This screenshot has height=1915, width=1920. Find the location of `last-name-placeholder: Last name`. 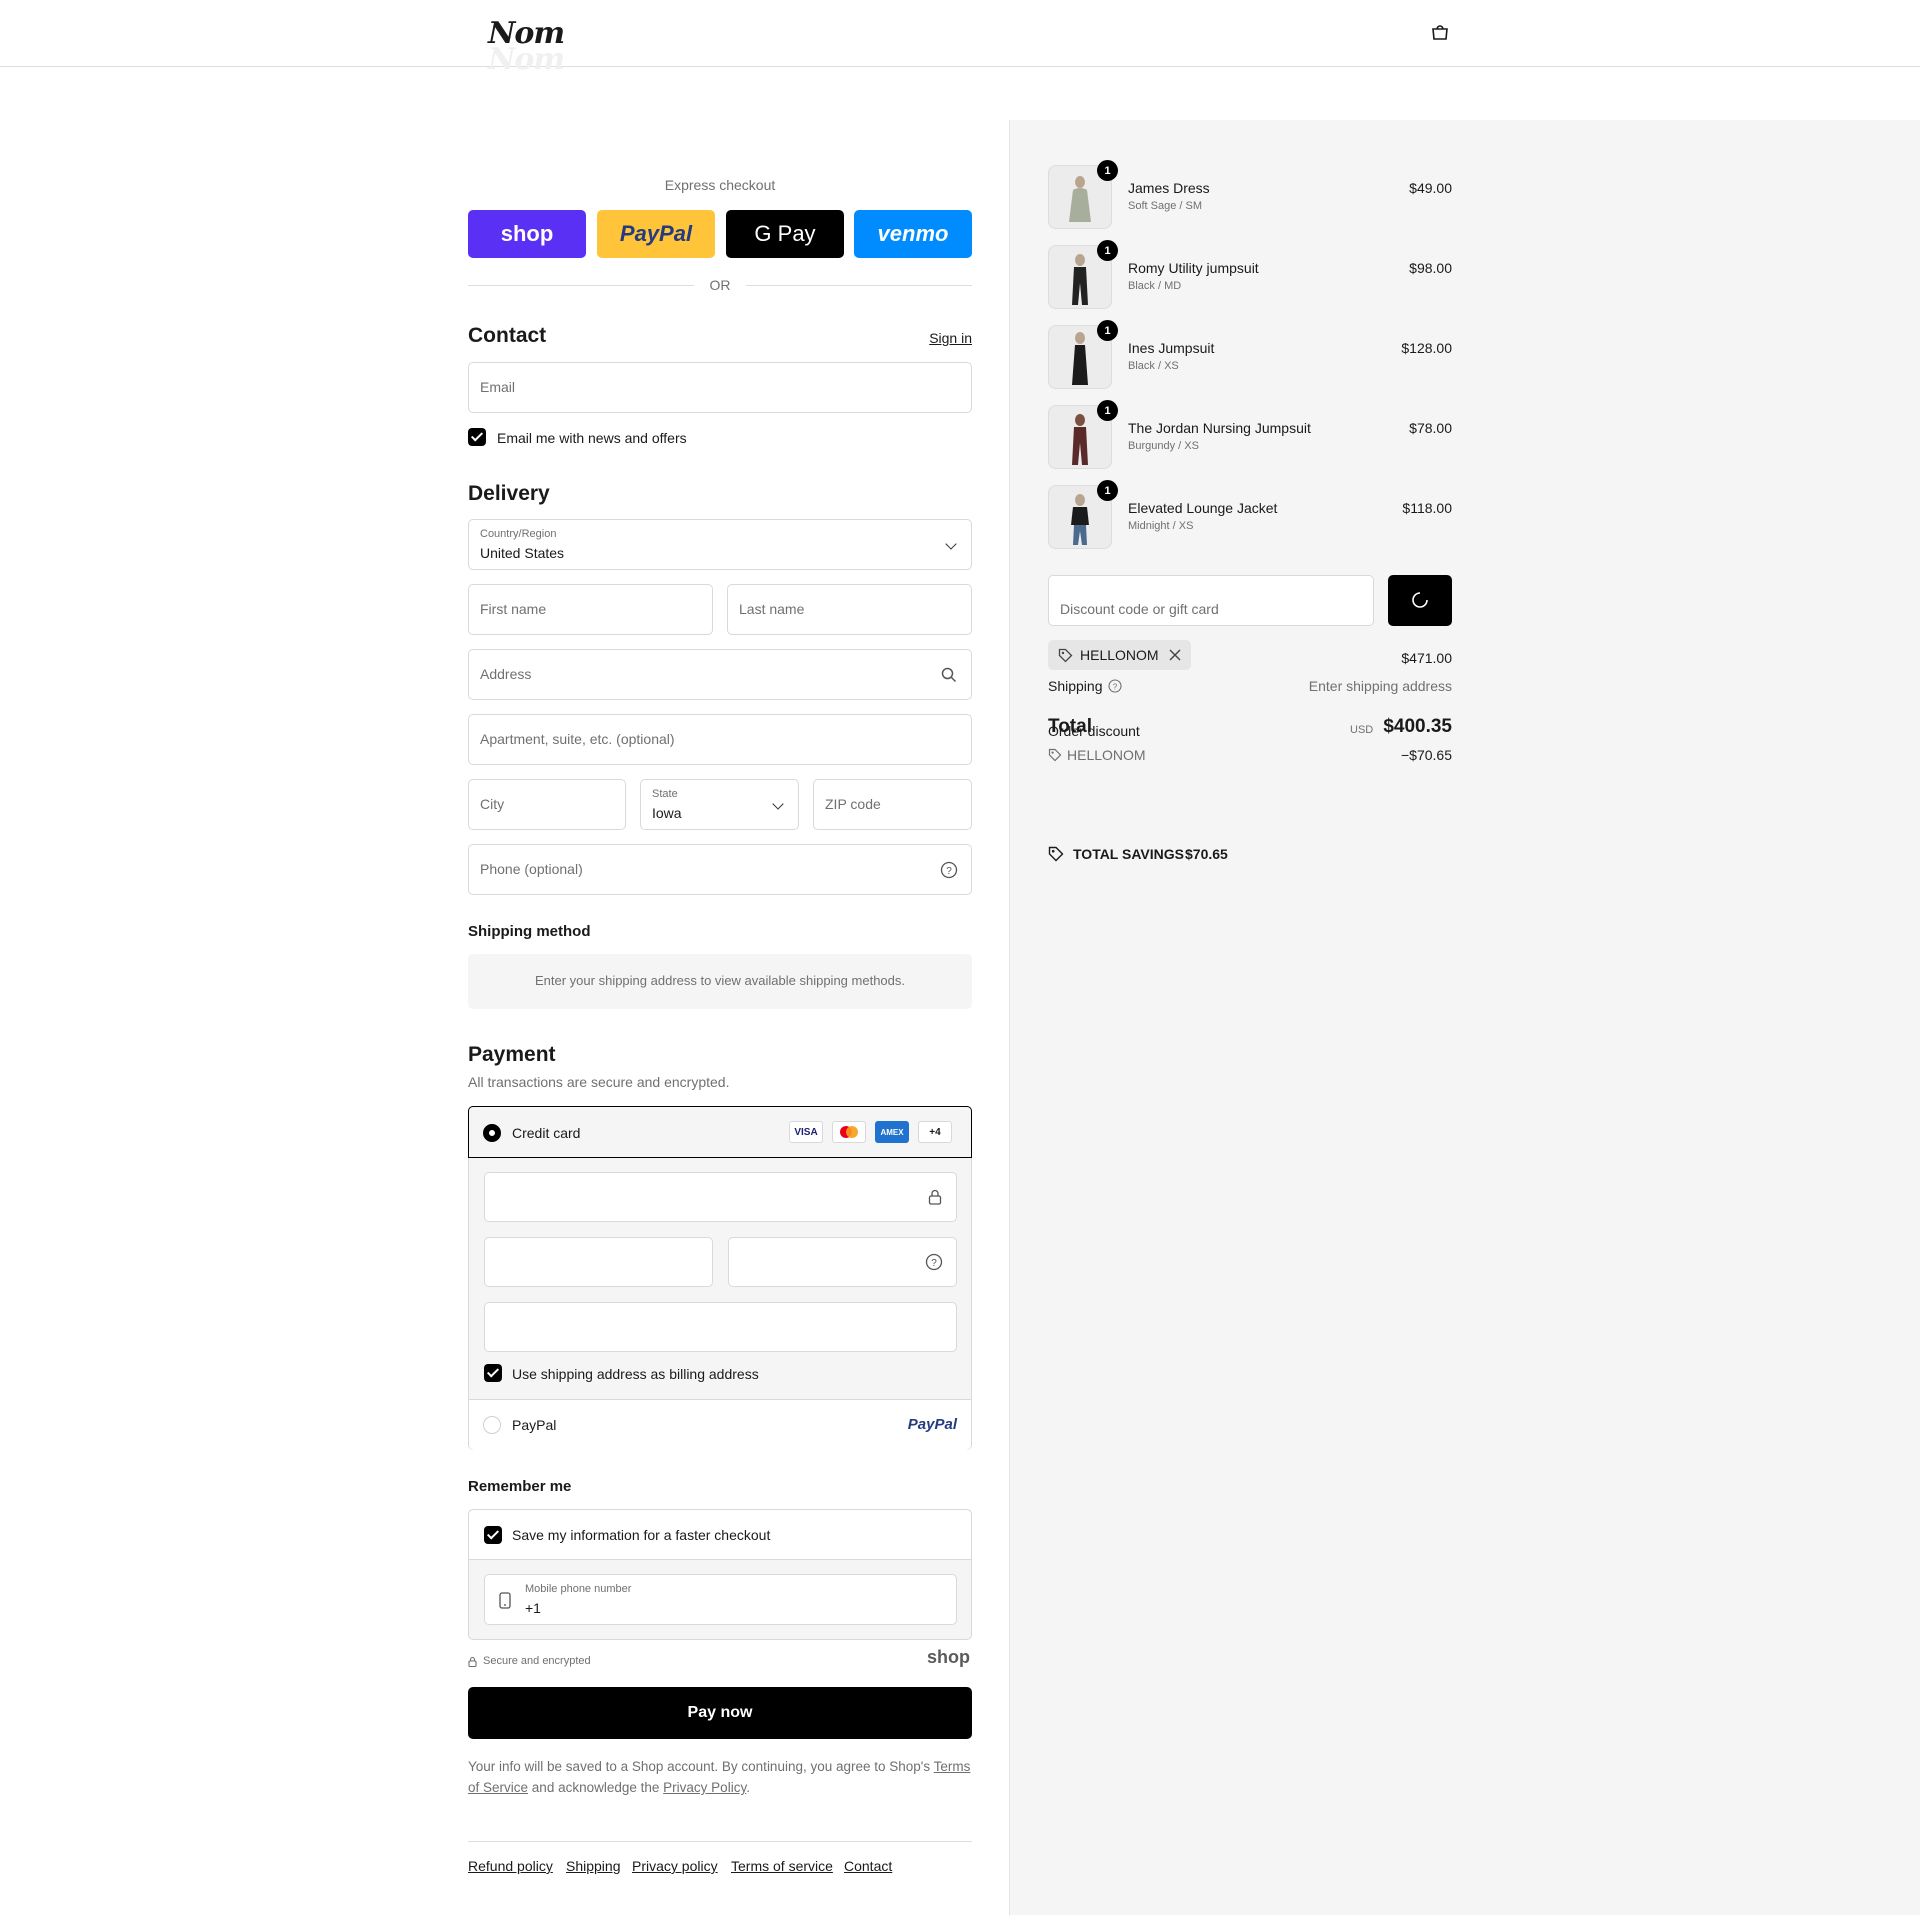

last-name-placeholder: Last name is located at coordinates (772, 609).